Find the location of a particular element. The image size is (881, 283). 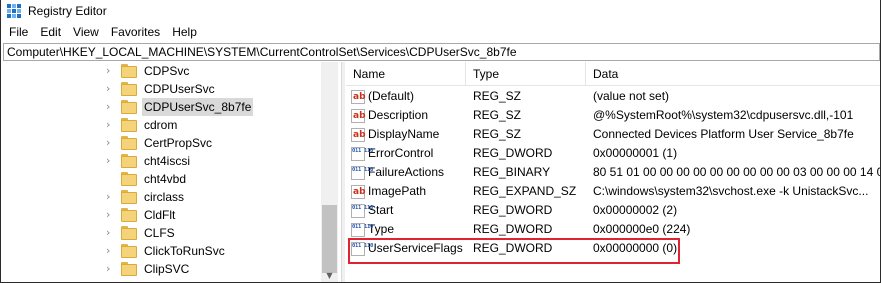

tree-item-label: CDPUserSvc_8b7fe is located at coordinates (198, 107).